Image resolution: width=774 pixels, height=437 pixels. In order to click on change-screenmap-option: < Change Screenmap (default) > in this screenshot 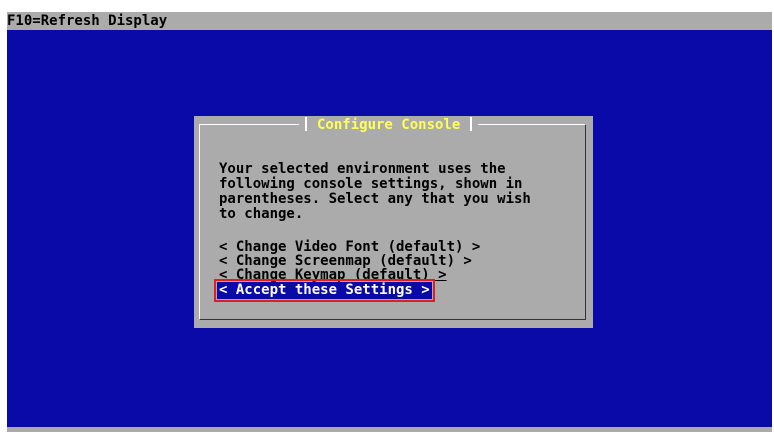, I will do `click(349, 261)`.